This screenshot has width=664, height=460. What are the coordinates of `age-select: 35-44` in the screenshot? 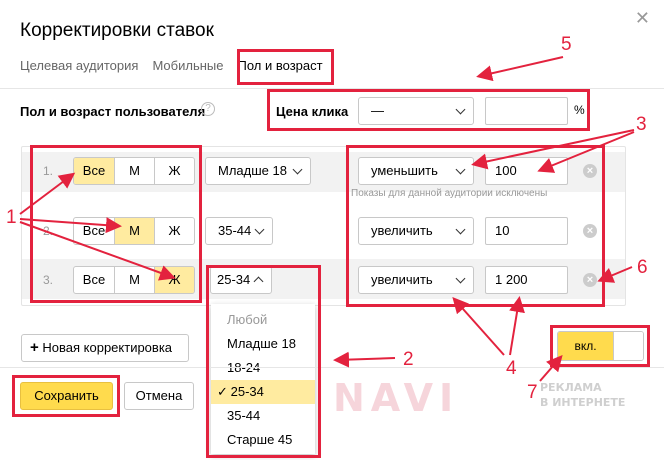 It's located at (239, 231).